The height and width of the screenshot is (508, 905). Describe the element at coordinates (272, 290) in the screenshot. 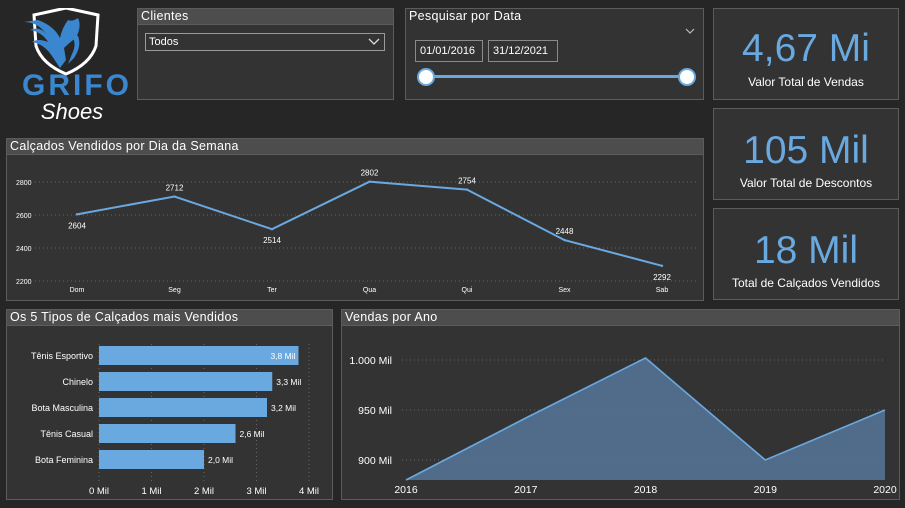

I see `x-tick-label: Ter` at that location.